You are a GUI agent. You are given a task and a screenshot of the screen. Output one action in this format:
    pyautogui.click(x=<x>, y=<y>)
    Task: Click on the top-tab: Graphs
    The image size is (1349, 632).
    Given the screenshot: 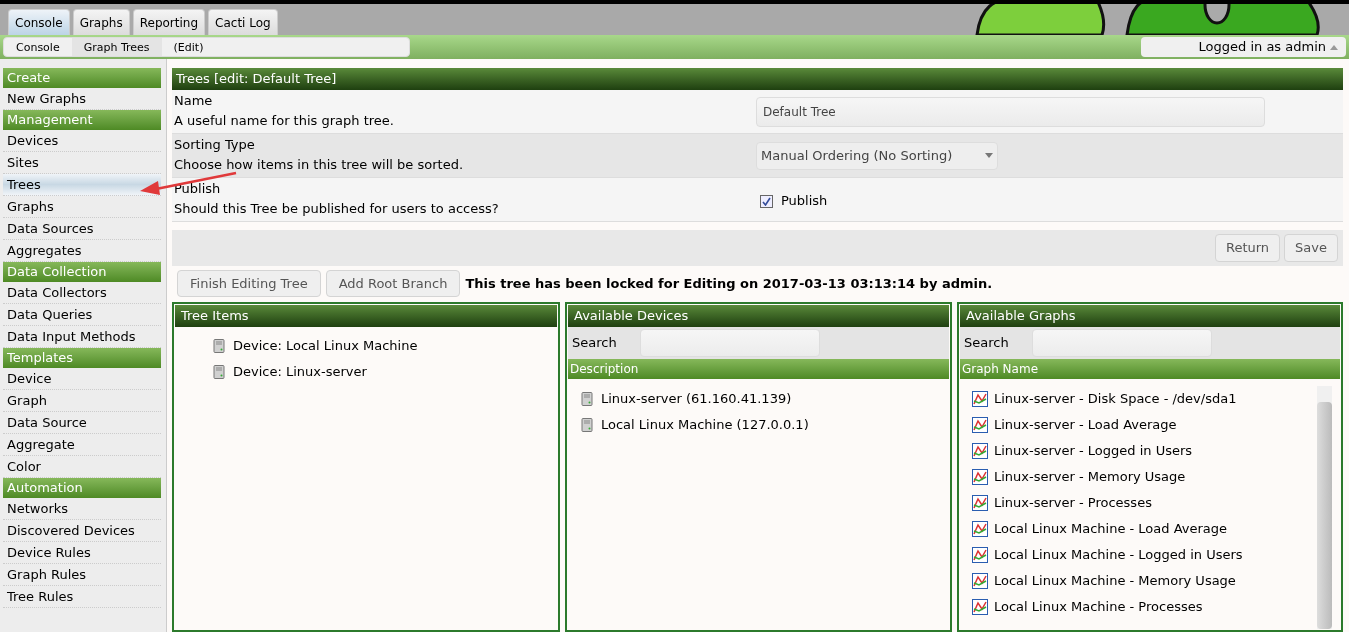 What is the action you would take?
    pyautogui.click(x=101, y=22)
    